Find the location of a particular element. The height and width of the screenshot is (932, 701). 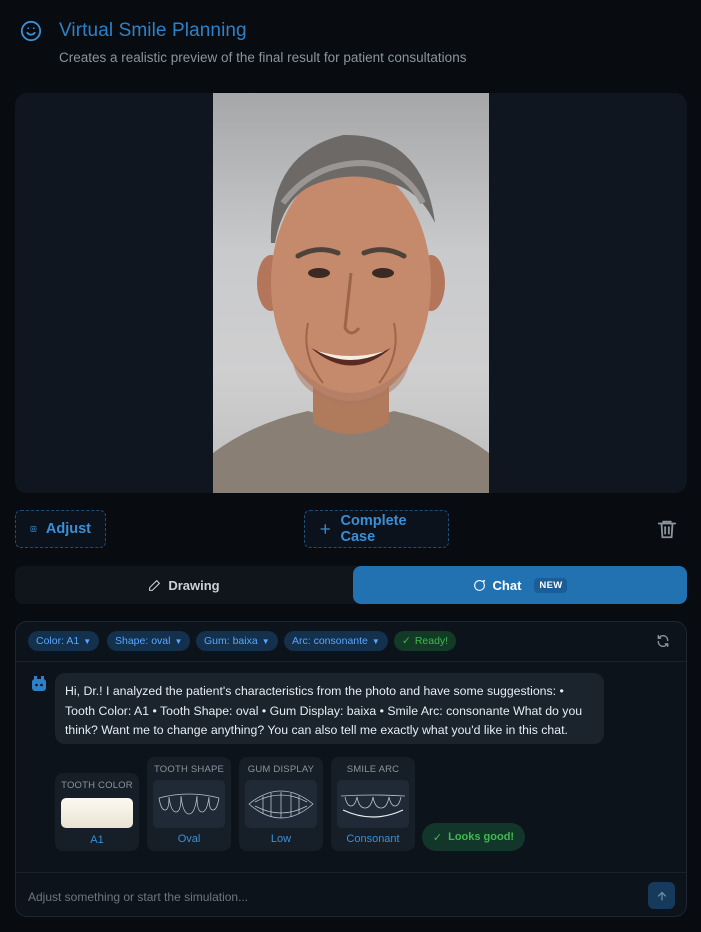

shape-chip-label: Shape: oval is located at coordinates (143, 641).